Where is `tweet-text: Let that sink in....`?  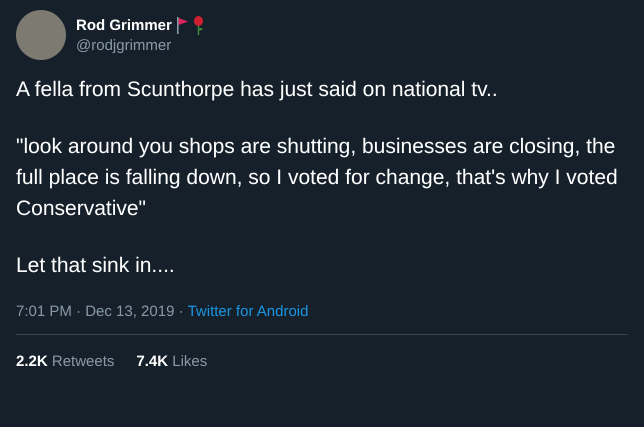
tweet-text: Let that sink in.... is located at coordinates (96, 266).